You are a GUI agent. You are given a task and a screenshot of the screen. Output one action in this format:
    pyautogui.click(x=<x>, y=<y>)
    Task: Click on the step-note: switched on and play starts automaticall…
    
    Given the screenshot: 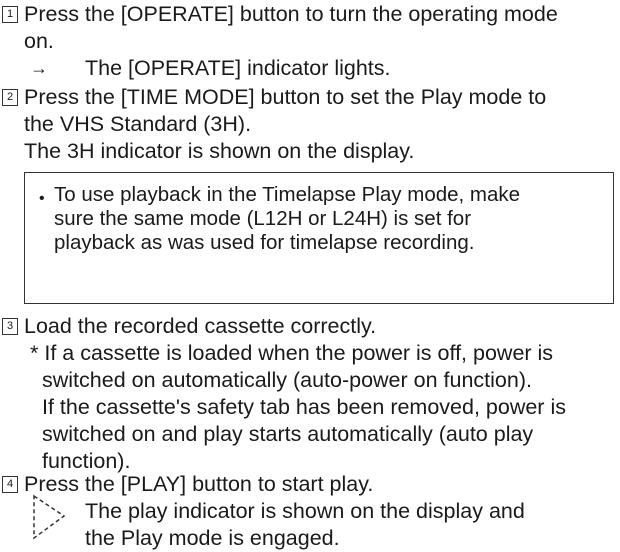 What is the action you would take?
    pyautogui.click(x=288, y=434)
    